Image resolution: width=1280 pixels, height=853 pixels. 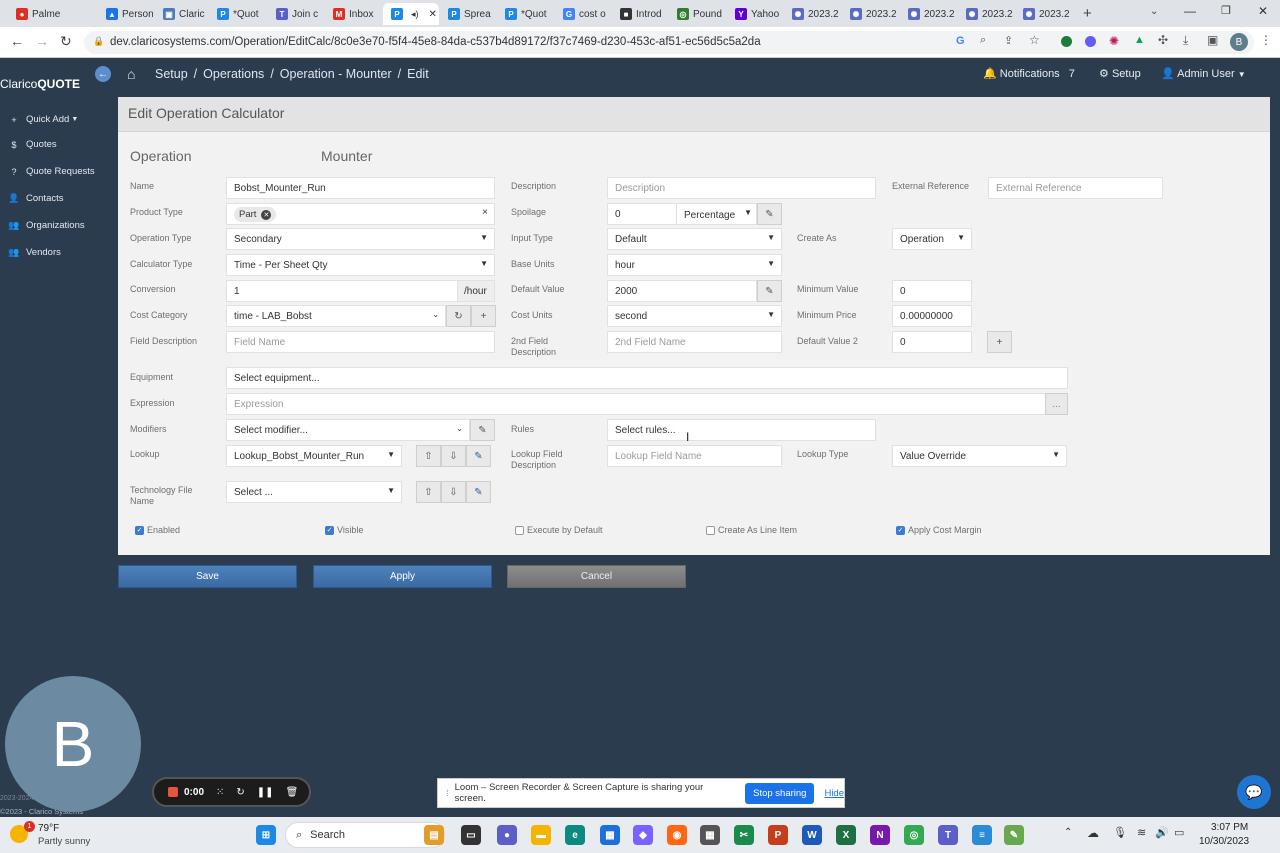 I want to click on download-technology-file-button: ⇩, so click(x=453, y=492).